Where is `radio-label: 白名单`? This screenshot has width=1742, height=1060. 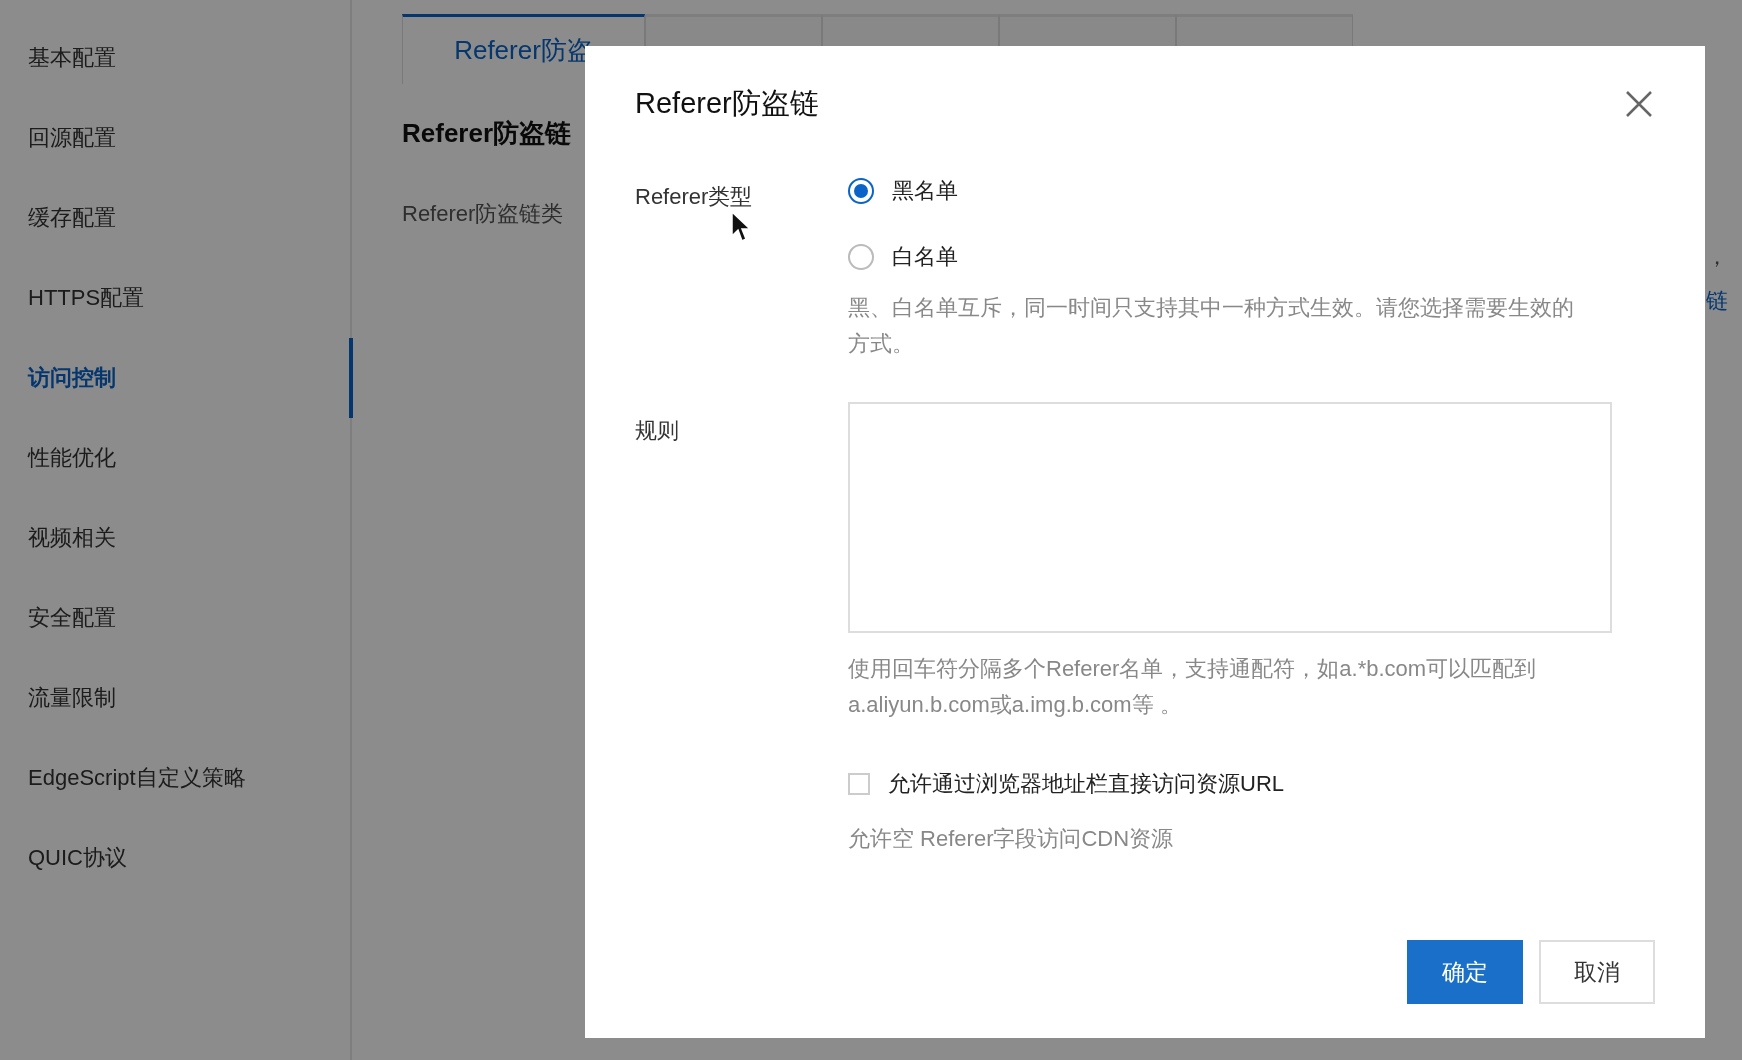 radio-label: 白名单 is located at coordinates (925, 257).